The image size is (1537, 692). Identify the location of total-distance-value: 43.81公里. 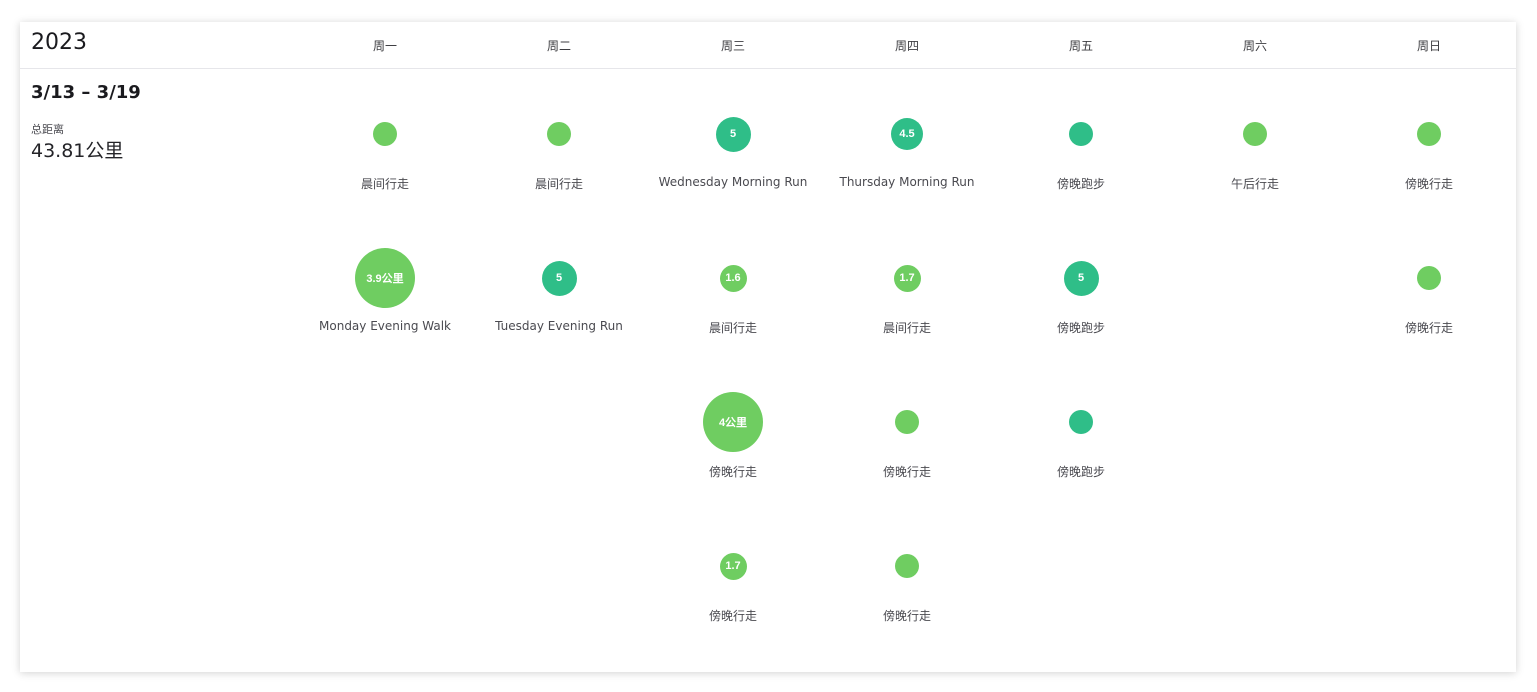
(77, 151).